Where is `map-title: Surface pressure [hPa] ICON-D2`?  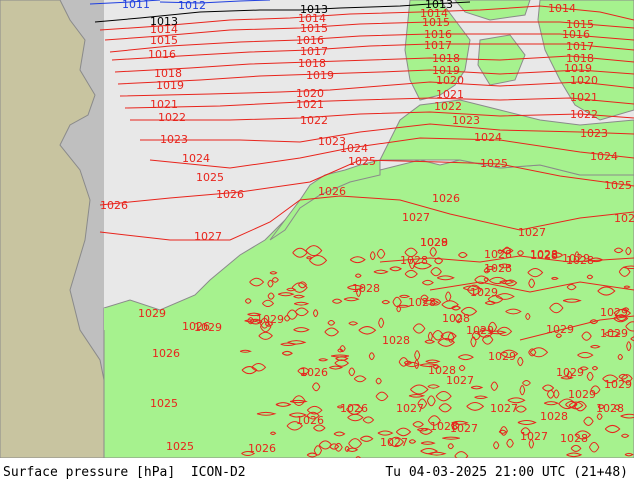
map-title: Surface pressure [hPa] ICON-D2 is located at coordinates (124, 472).